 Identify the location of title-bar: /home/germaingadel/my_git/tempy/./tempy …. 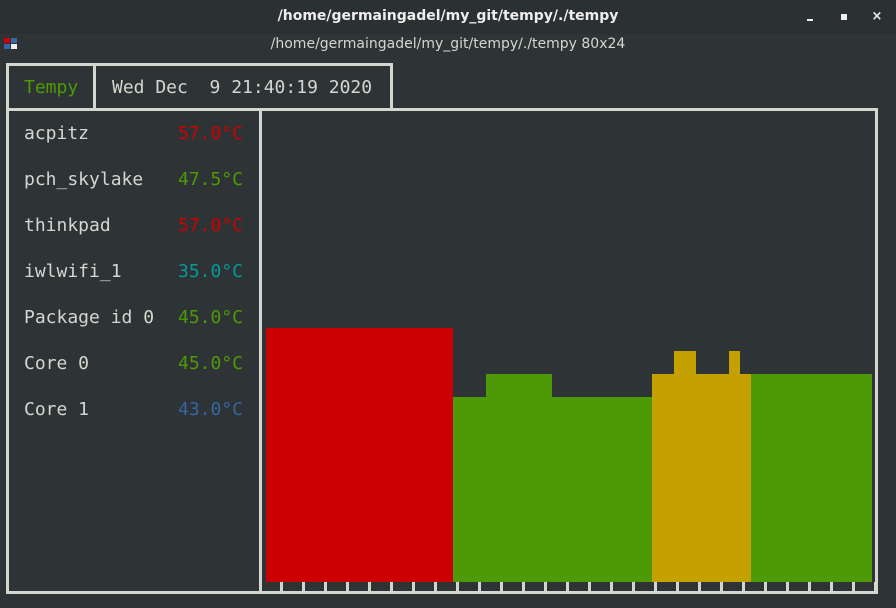
(448, 17).